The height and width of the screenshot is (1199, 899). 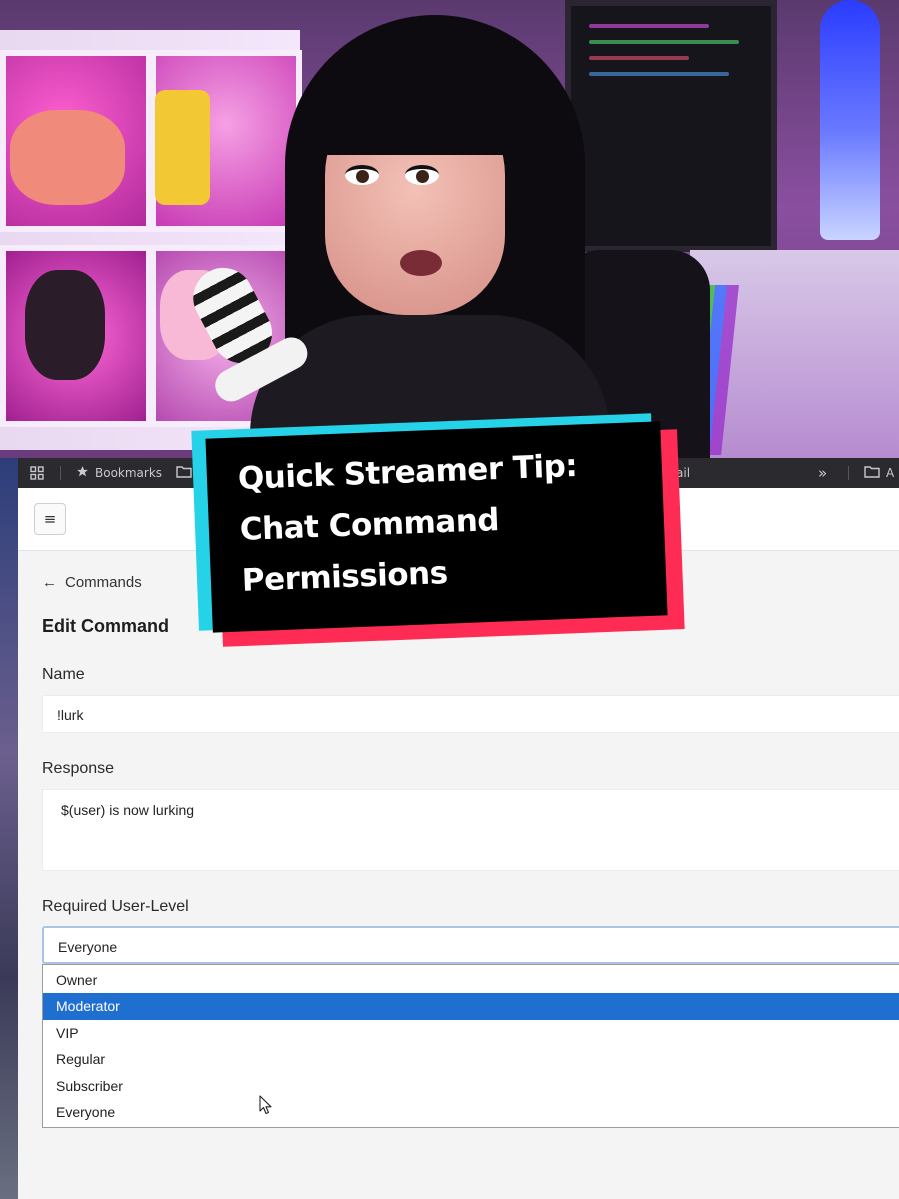 I want to click on bookmark-folder, so click(x=184, y=473).